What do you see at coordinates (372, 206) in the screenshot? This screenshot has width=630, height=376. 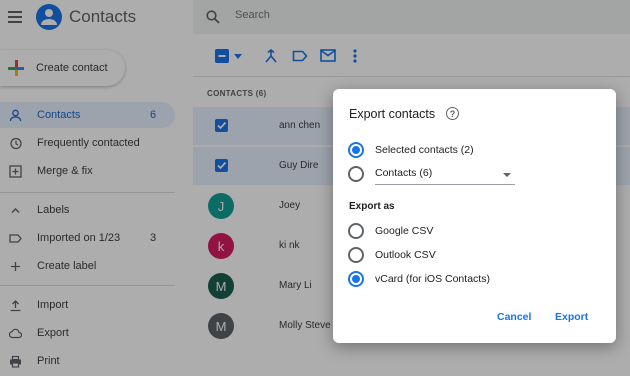 I see `export-as-heading: Export as` at bounding box center [372, 206].